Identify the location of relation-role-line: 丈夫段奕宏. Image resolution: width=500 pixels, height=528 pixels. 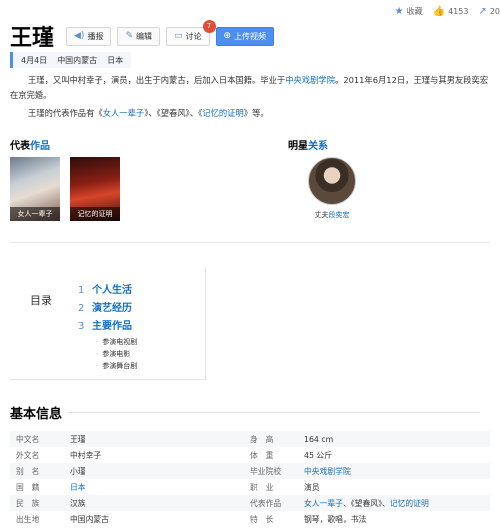
(332, 215).